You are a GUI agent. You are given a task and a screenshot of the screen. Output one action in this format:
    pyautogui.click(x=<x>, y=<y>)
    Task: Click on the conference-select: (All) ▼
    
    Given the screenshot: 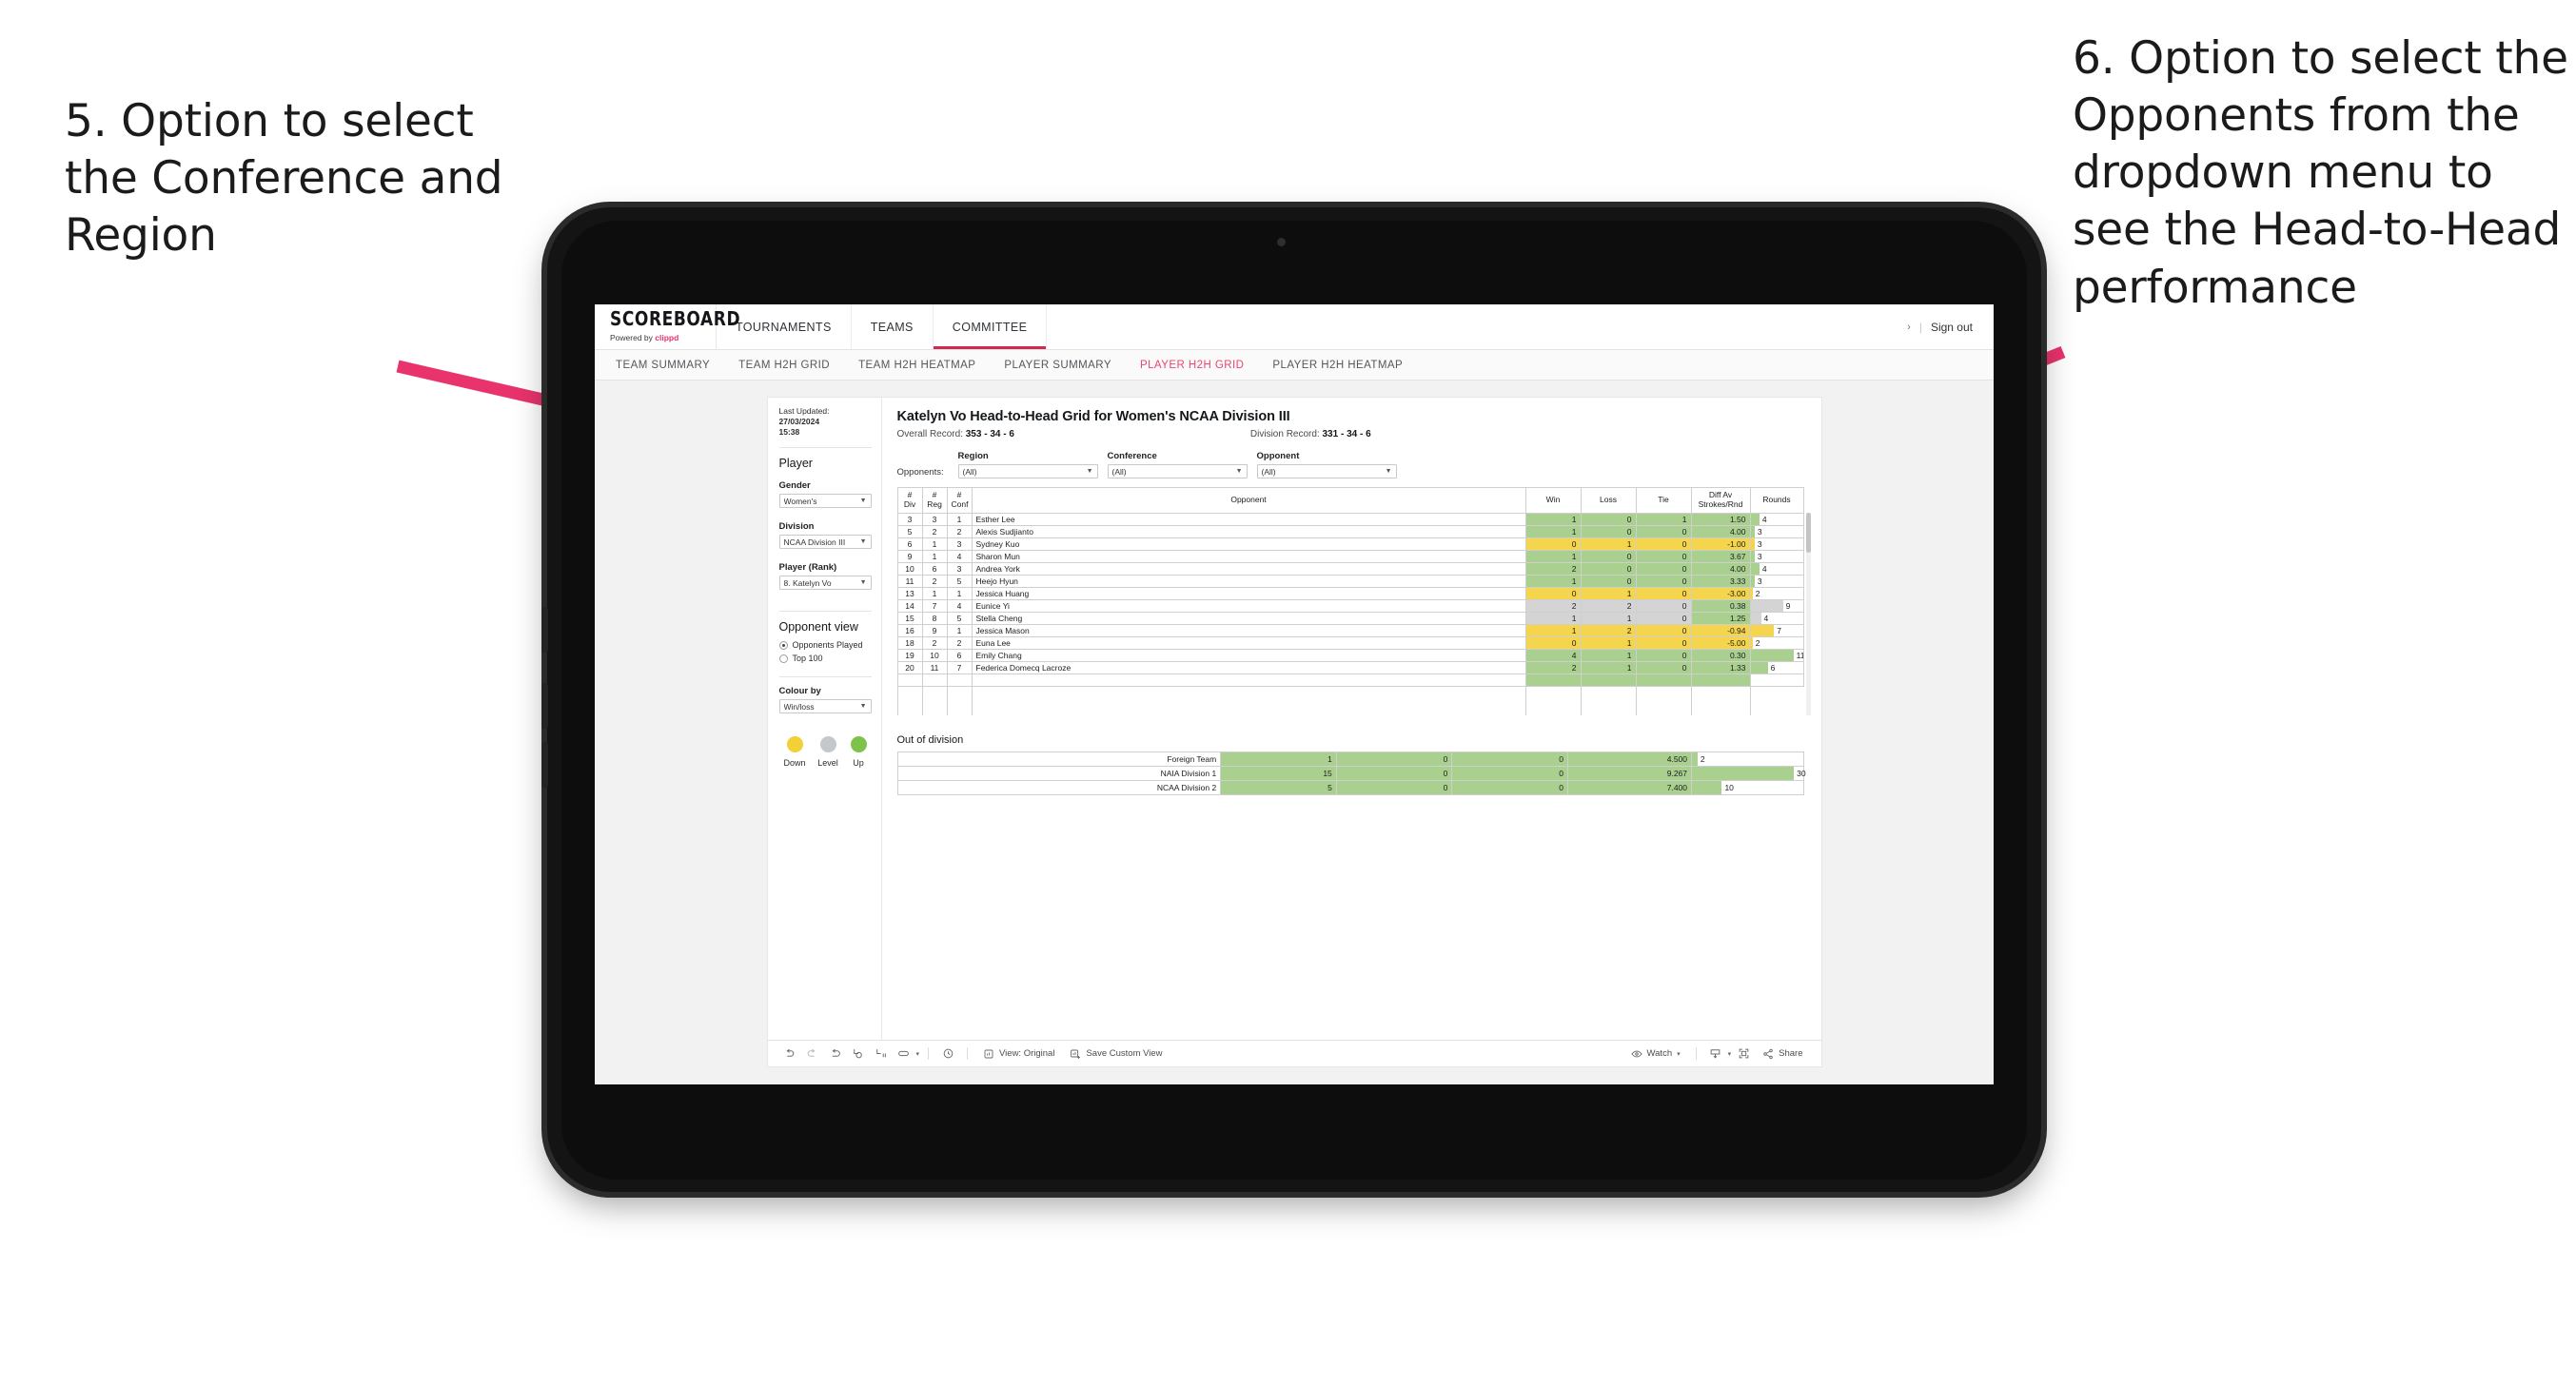 What is the action you would take?
    pyautogui.click(x=1177, y=471)
    